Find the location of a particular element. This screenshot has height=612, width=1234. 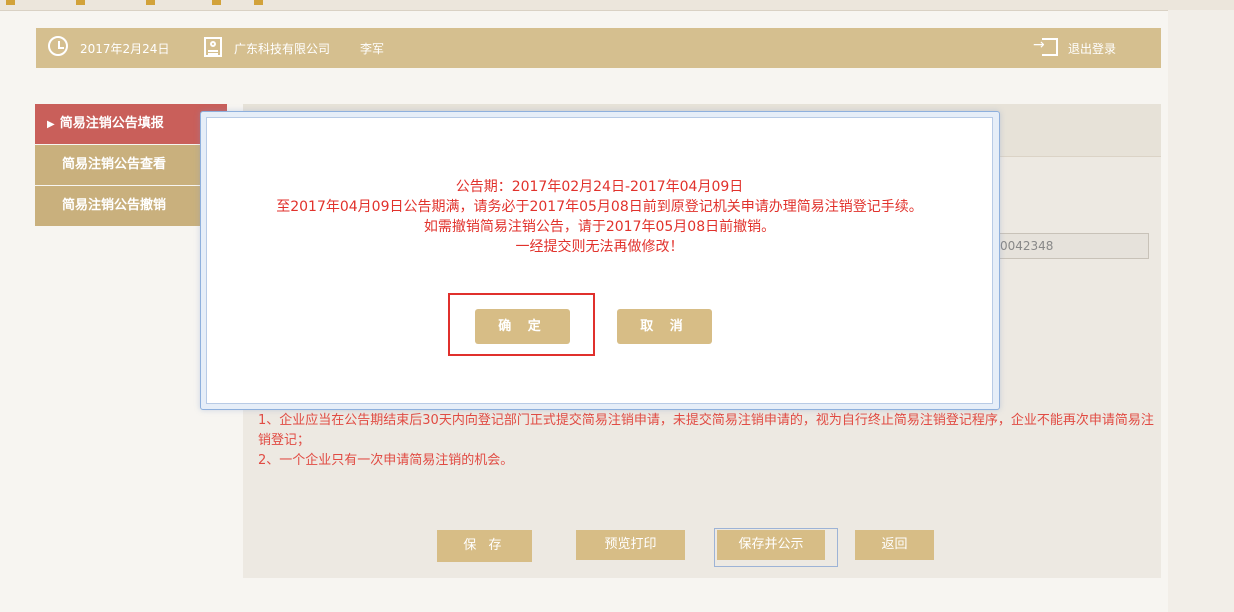

save-button: 保 存 is located at coordinates (484, 546).